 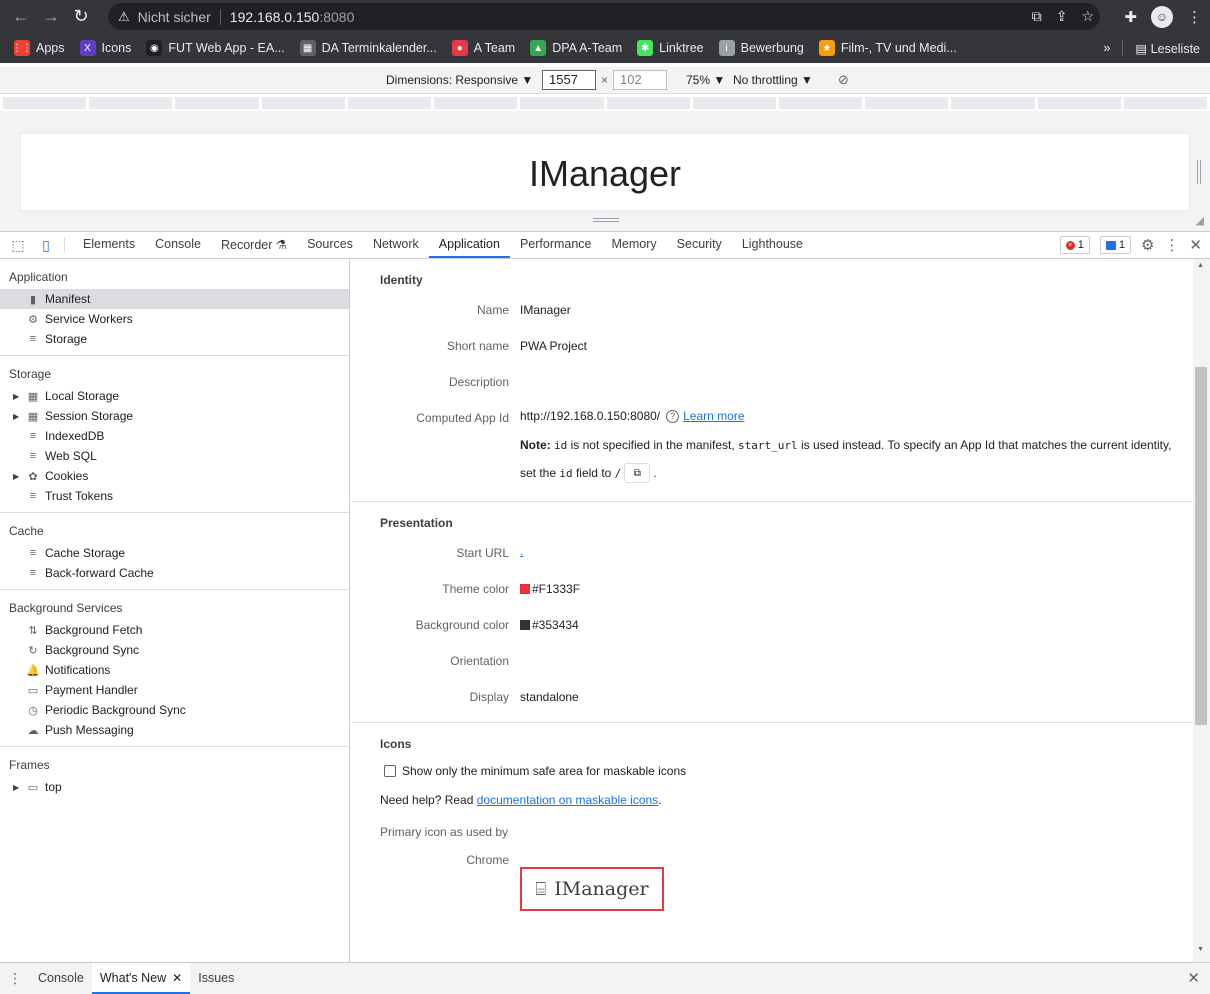 I want to click on error-counter: × 1, so click(x=1074, y=245).